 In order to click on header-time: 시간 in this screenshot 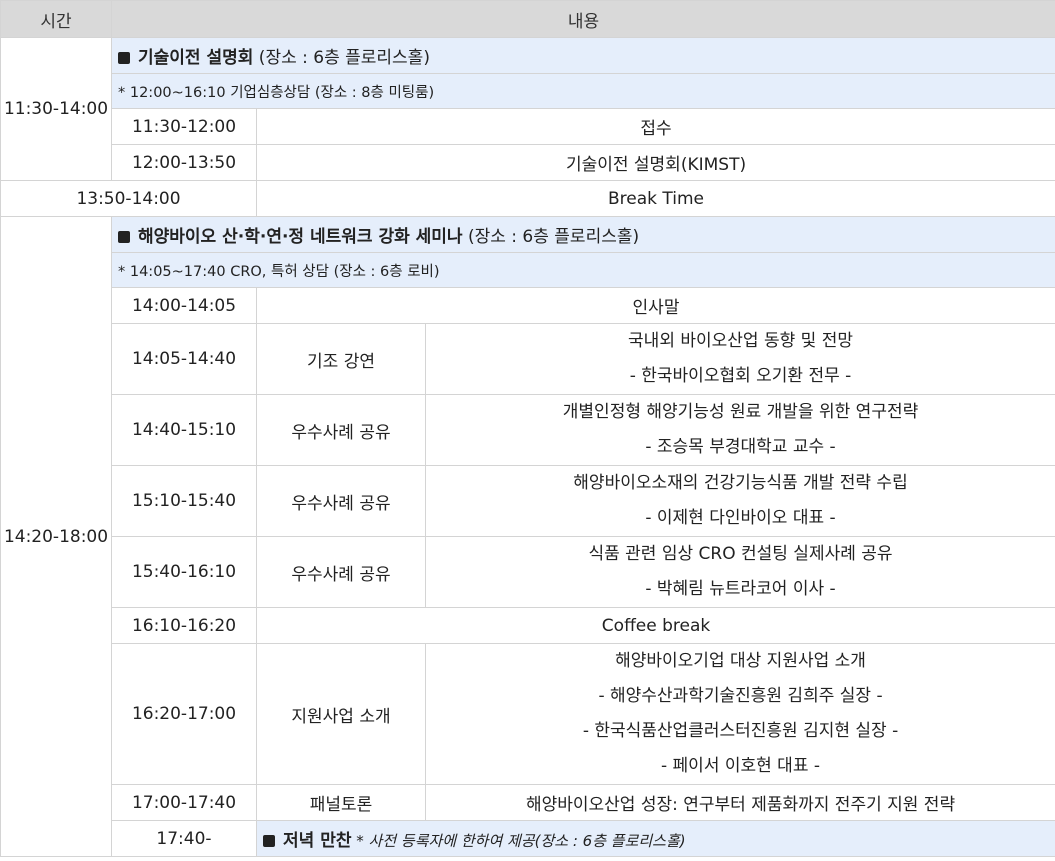, I will do `click(56, 19)`.